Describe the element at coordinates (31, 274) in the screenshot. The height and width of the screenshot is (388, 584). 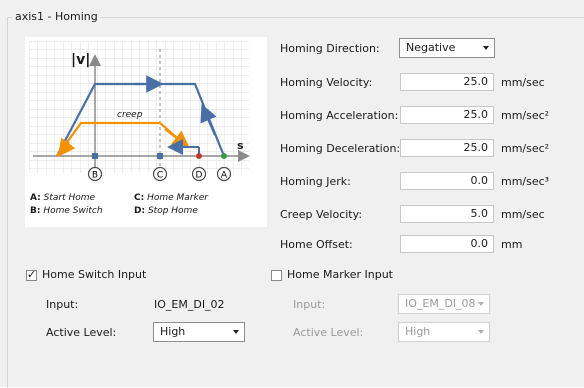
I see `home-switch-checkbox` at that location.